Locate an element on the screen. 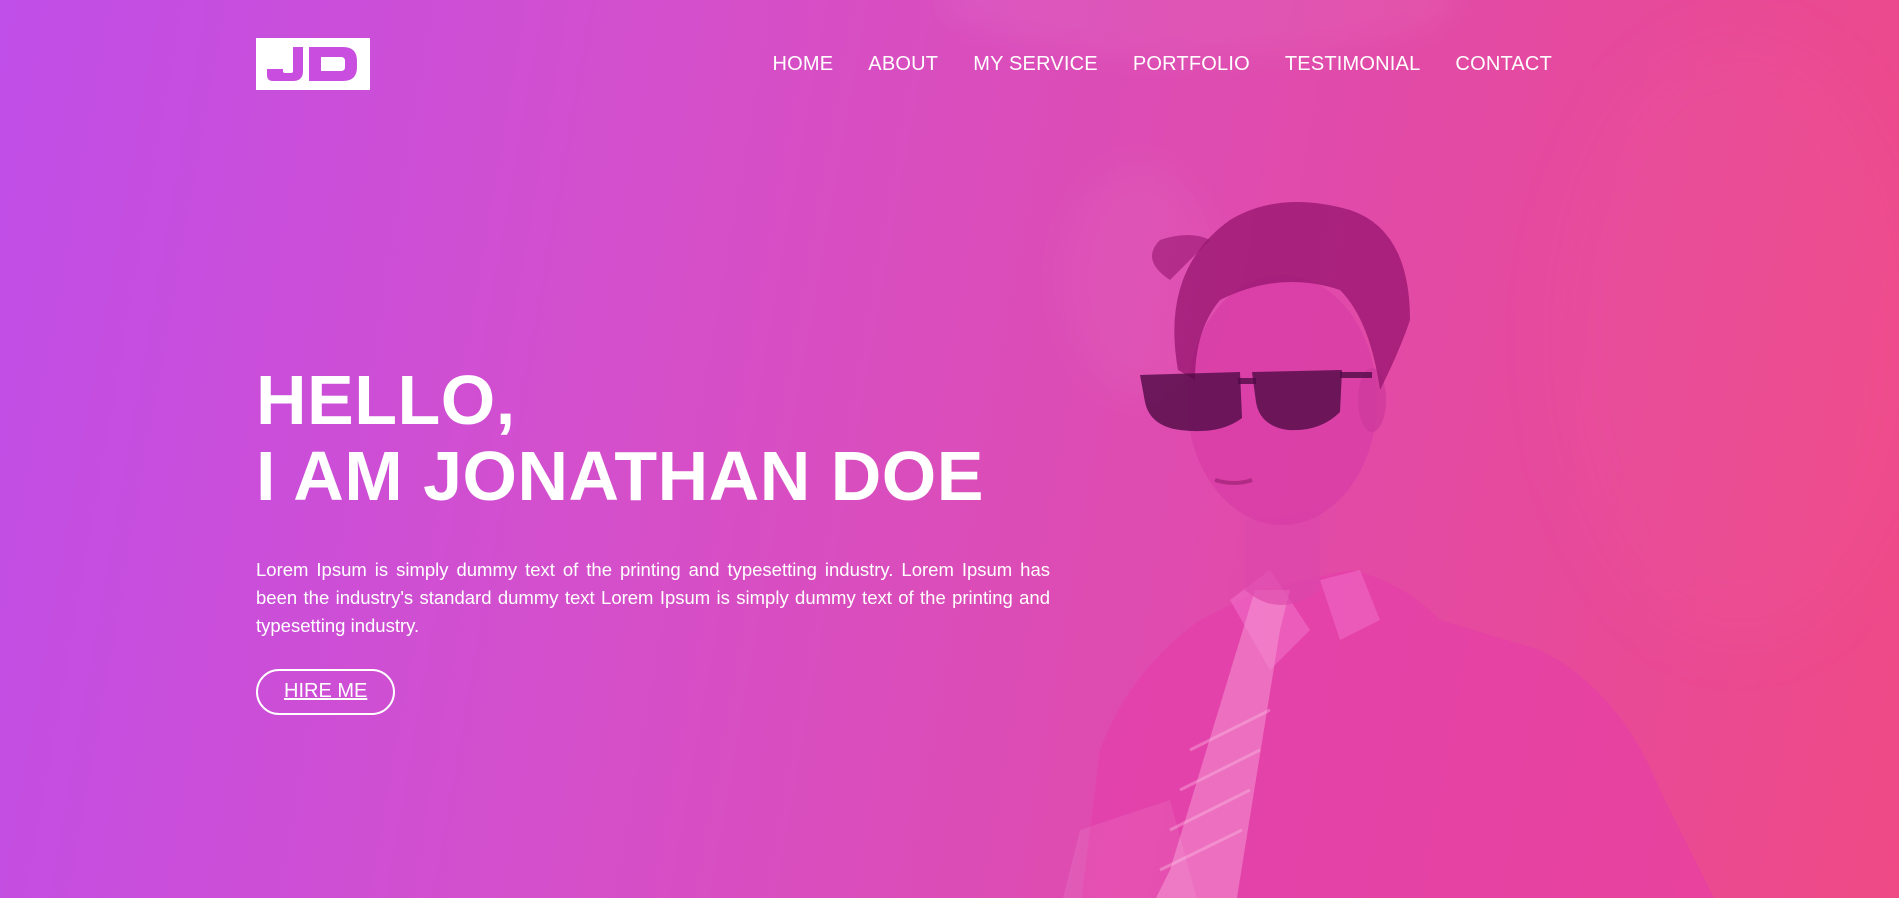 This screenshot has height=898, width=1899. nav-item-contact: CONTACT is located at coordinates (1503, 64).